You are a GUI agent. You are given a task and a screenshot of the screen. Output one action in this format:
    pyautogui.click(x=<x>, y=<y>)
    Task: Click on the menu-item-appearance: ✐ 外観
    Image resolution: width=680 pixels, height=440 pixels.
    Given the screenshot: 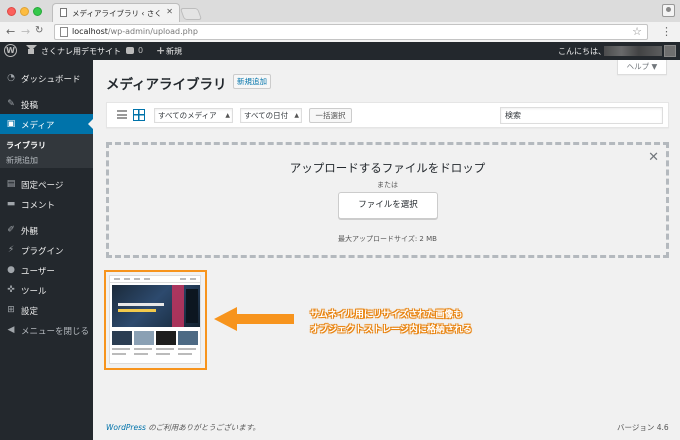 What is the action you would take?
    pyautogui.click(x=46, y=230)
    